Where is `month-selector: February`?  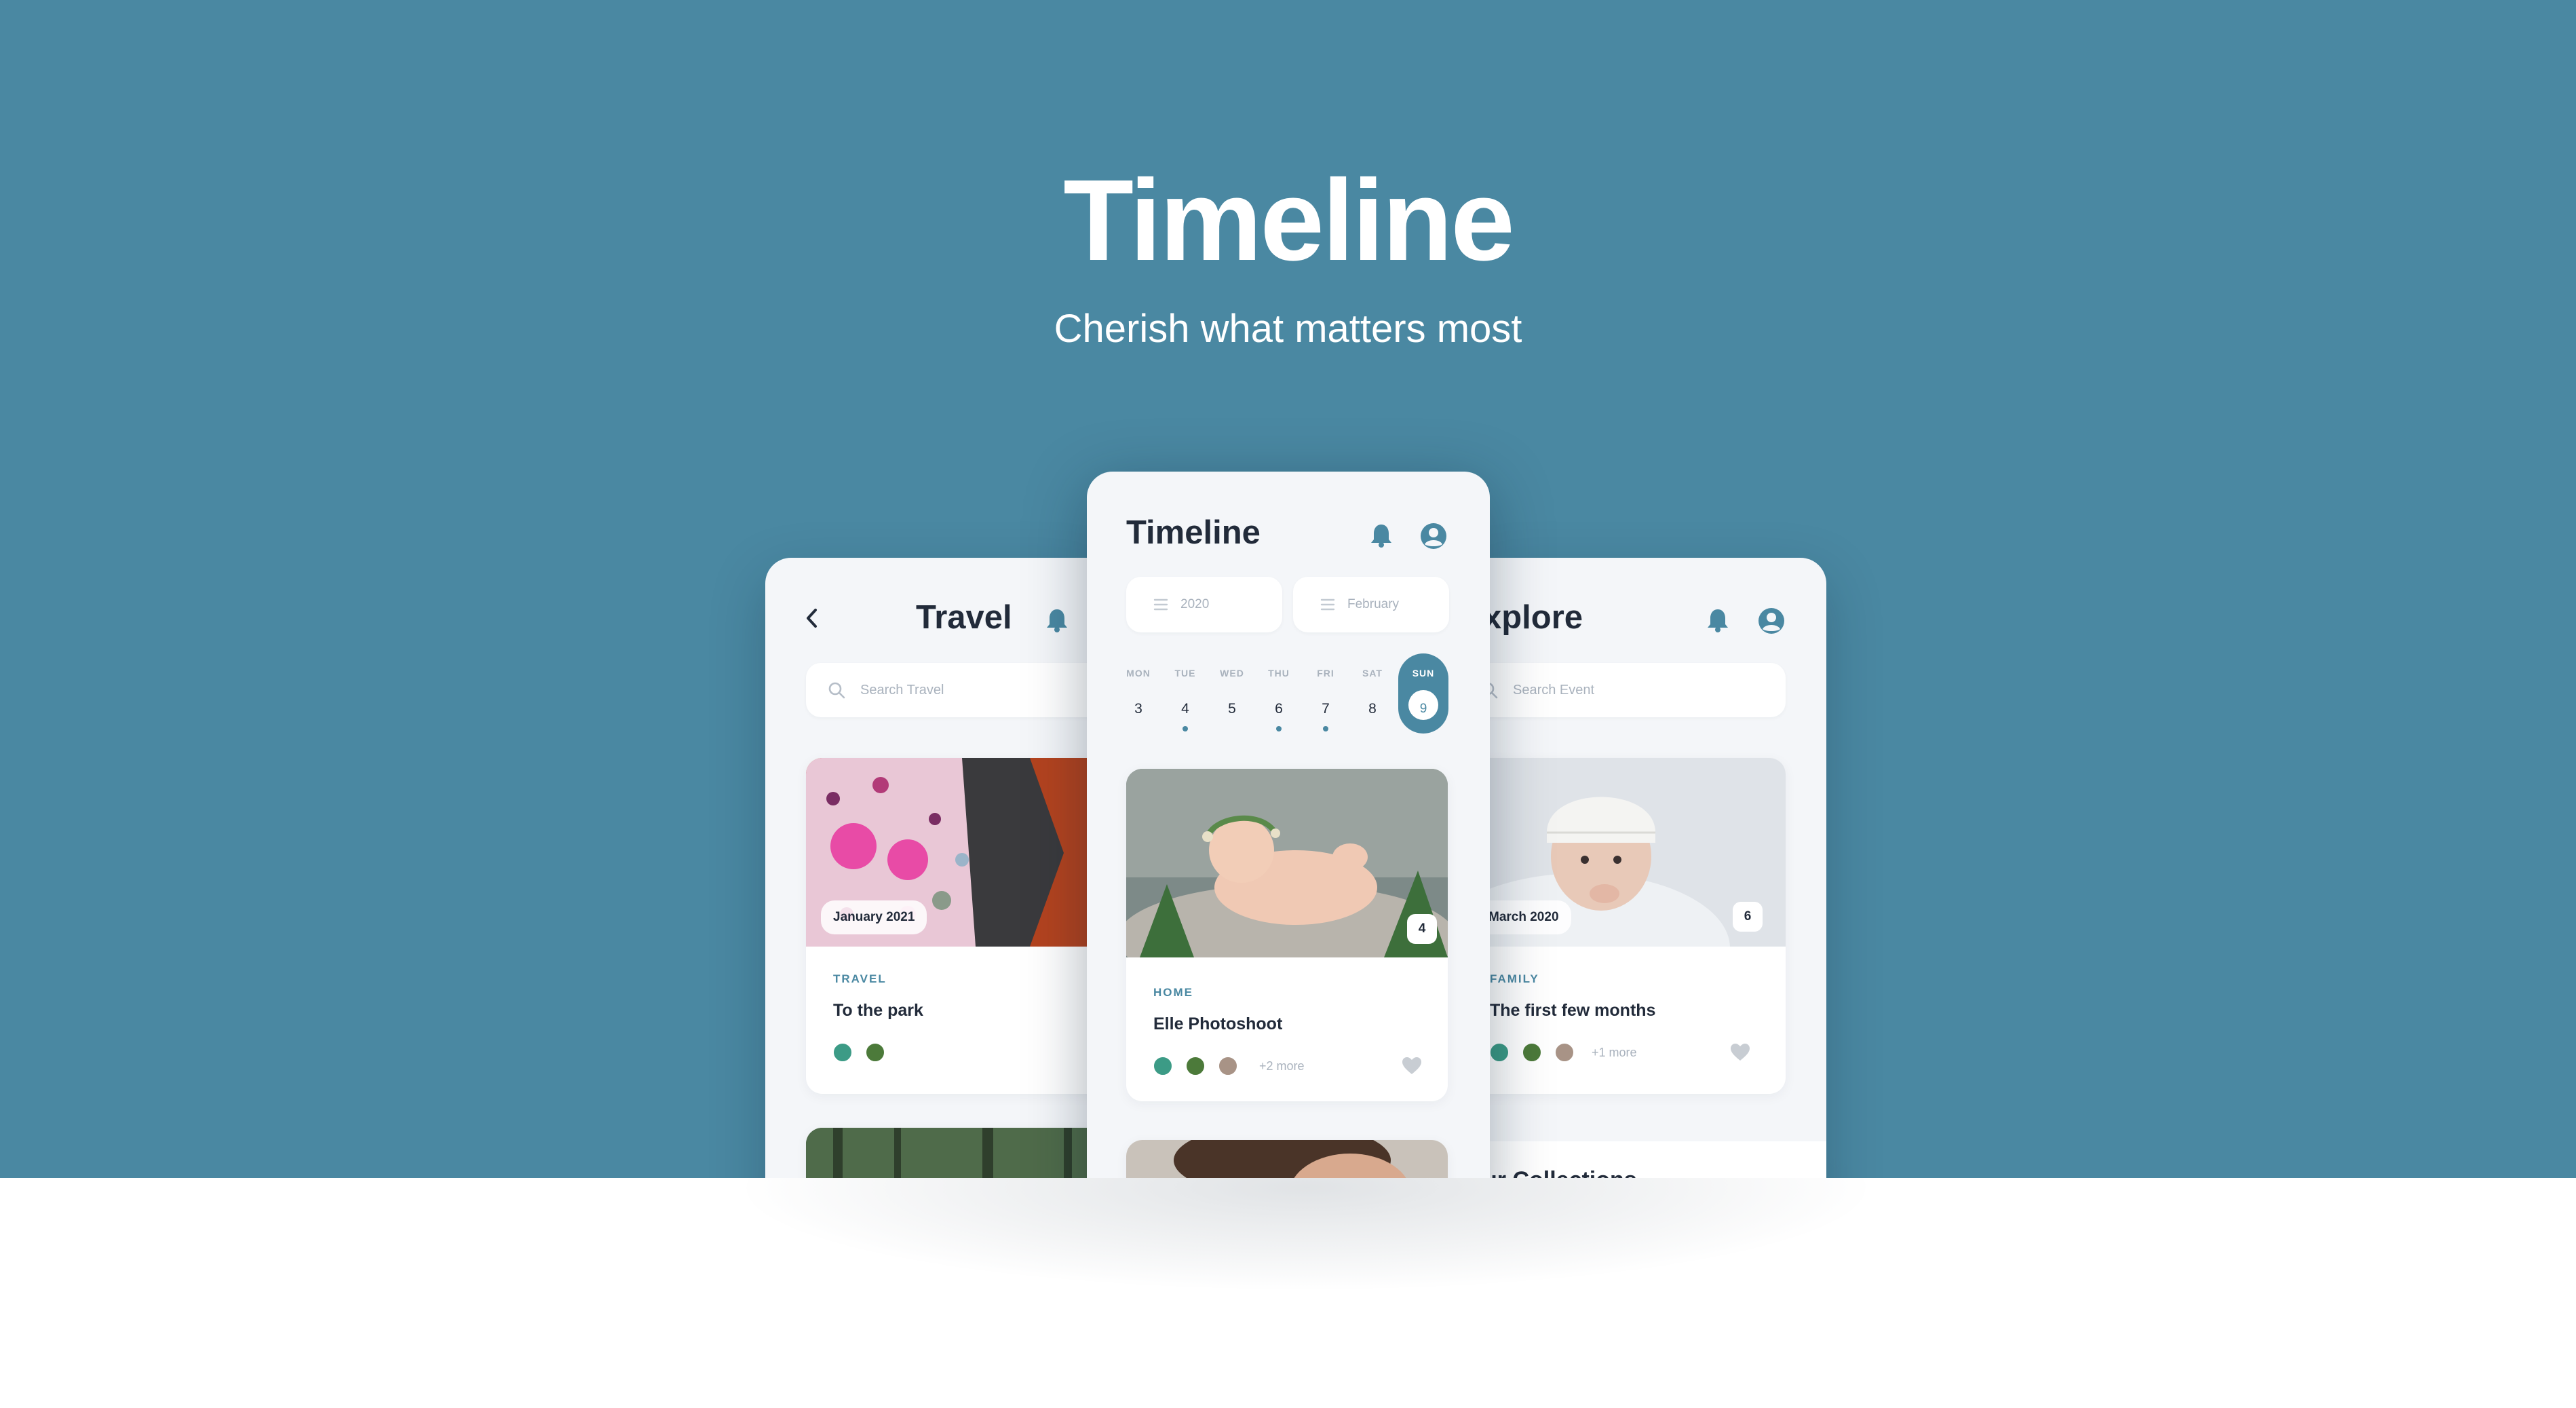 month-selector: February is located at coordinates (1371, 604).